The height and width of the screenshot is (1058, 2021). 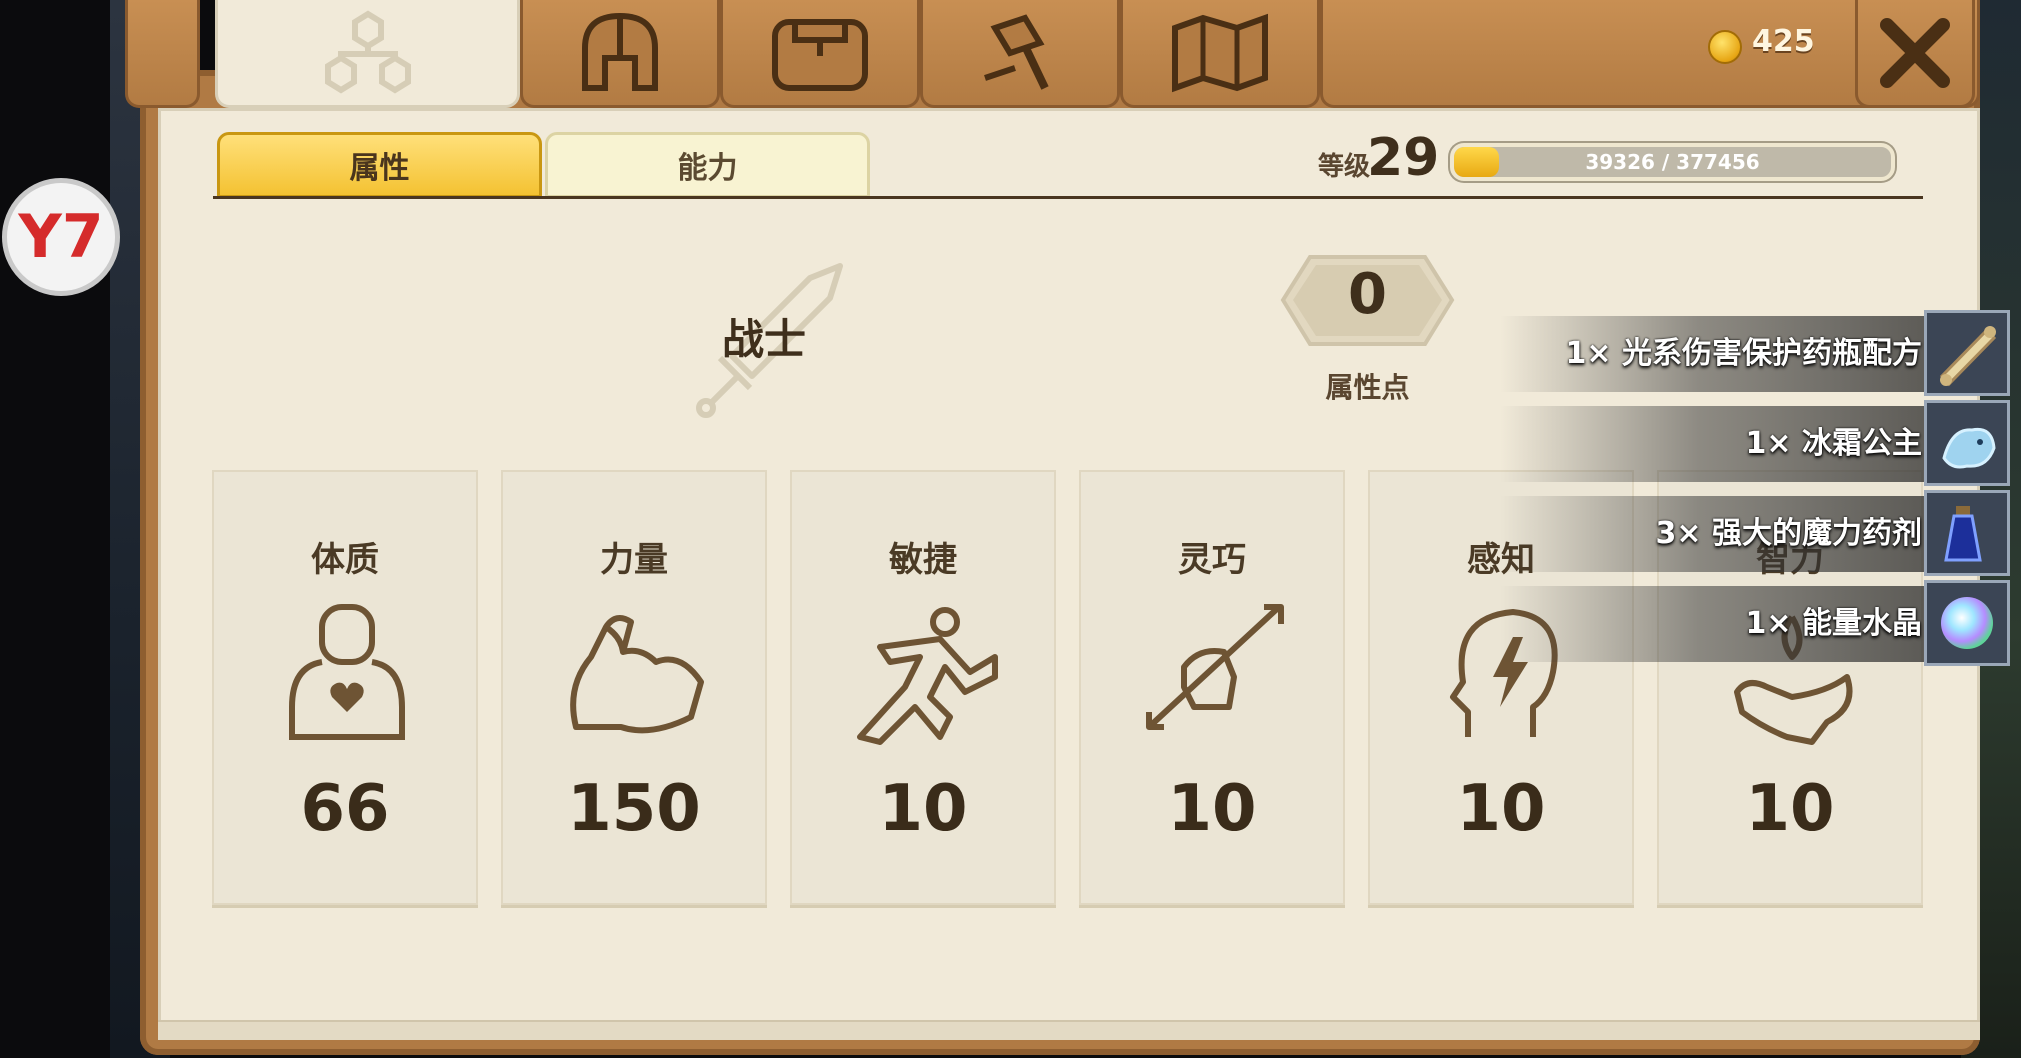 What do you see at coordinates (1967, 353) in the screenshot?
I see `scroll-icon` at bounding box center [1967, 353].